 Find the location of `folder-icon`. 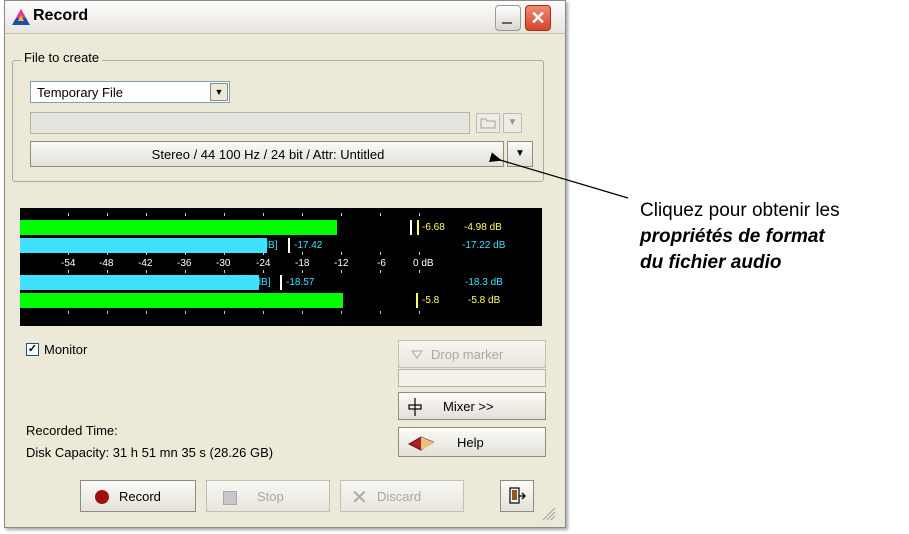

folder-icon is located at coordinates (488, 123).